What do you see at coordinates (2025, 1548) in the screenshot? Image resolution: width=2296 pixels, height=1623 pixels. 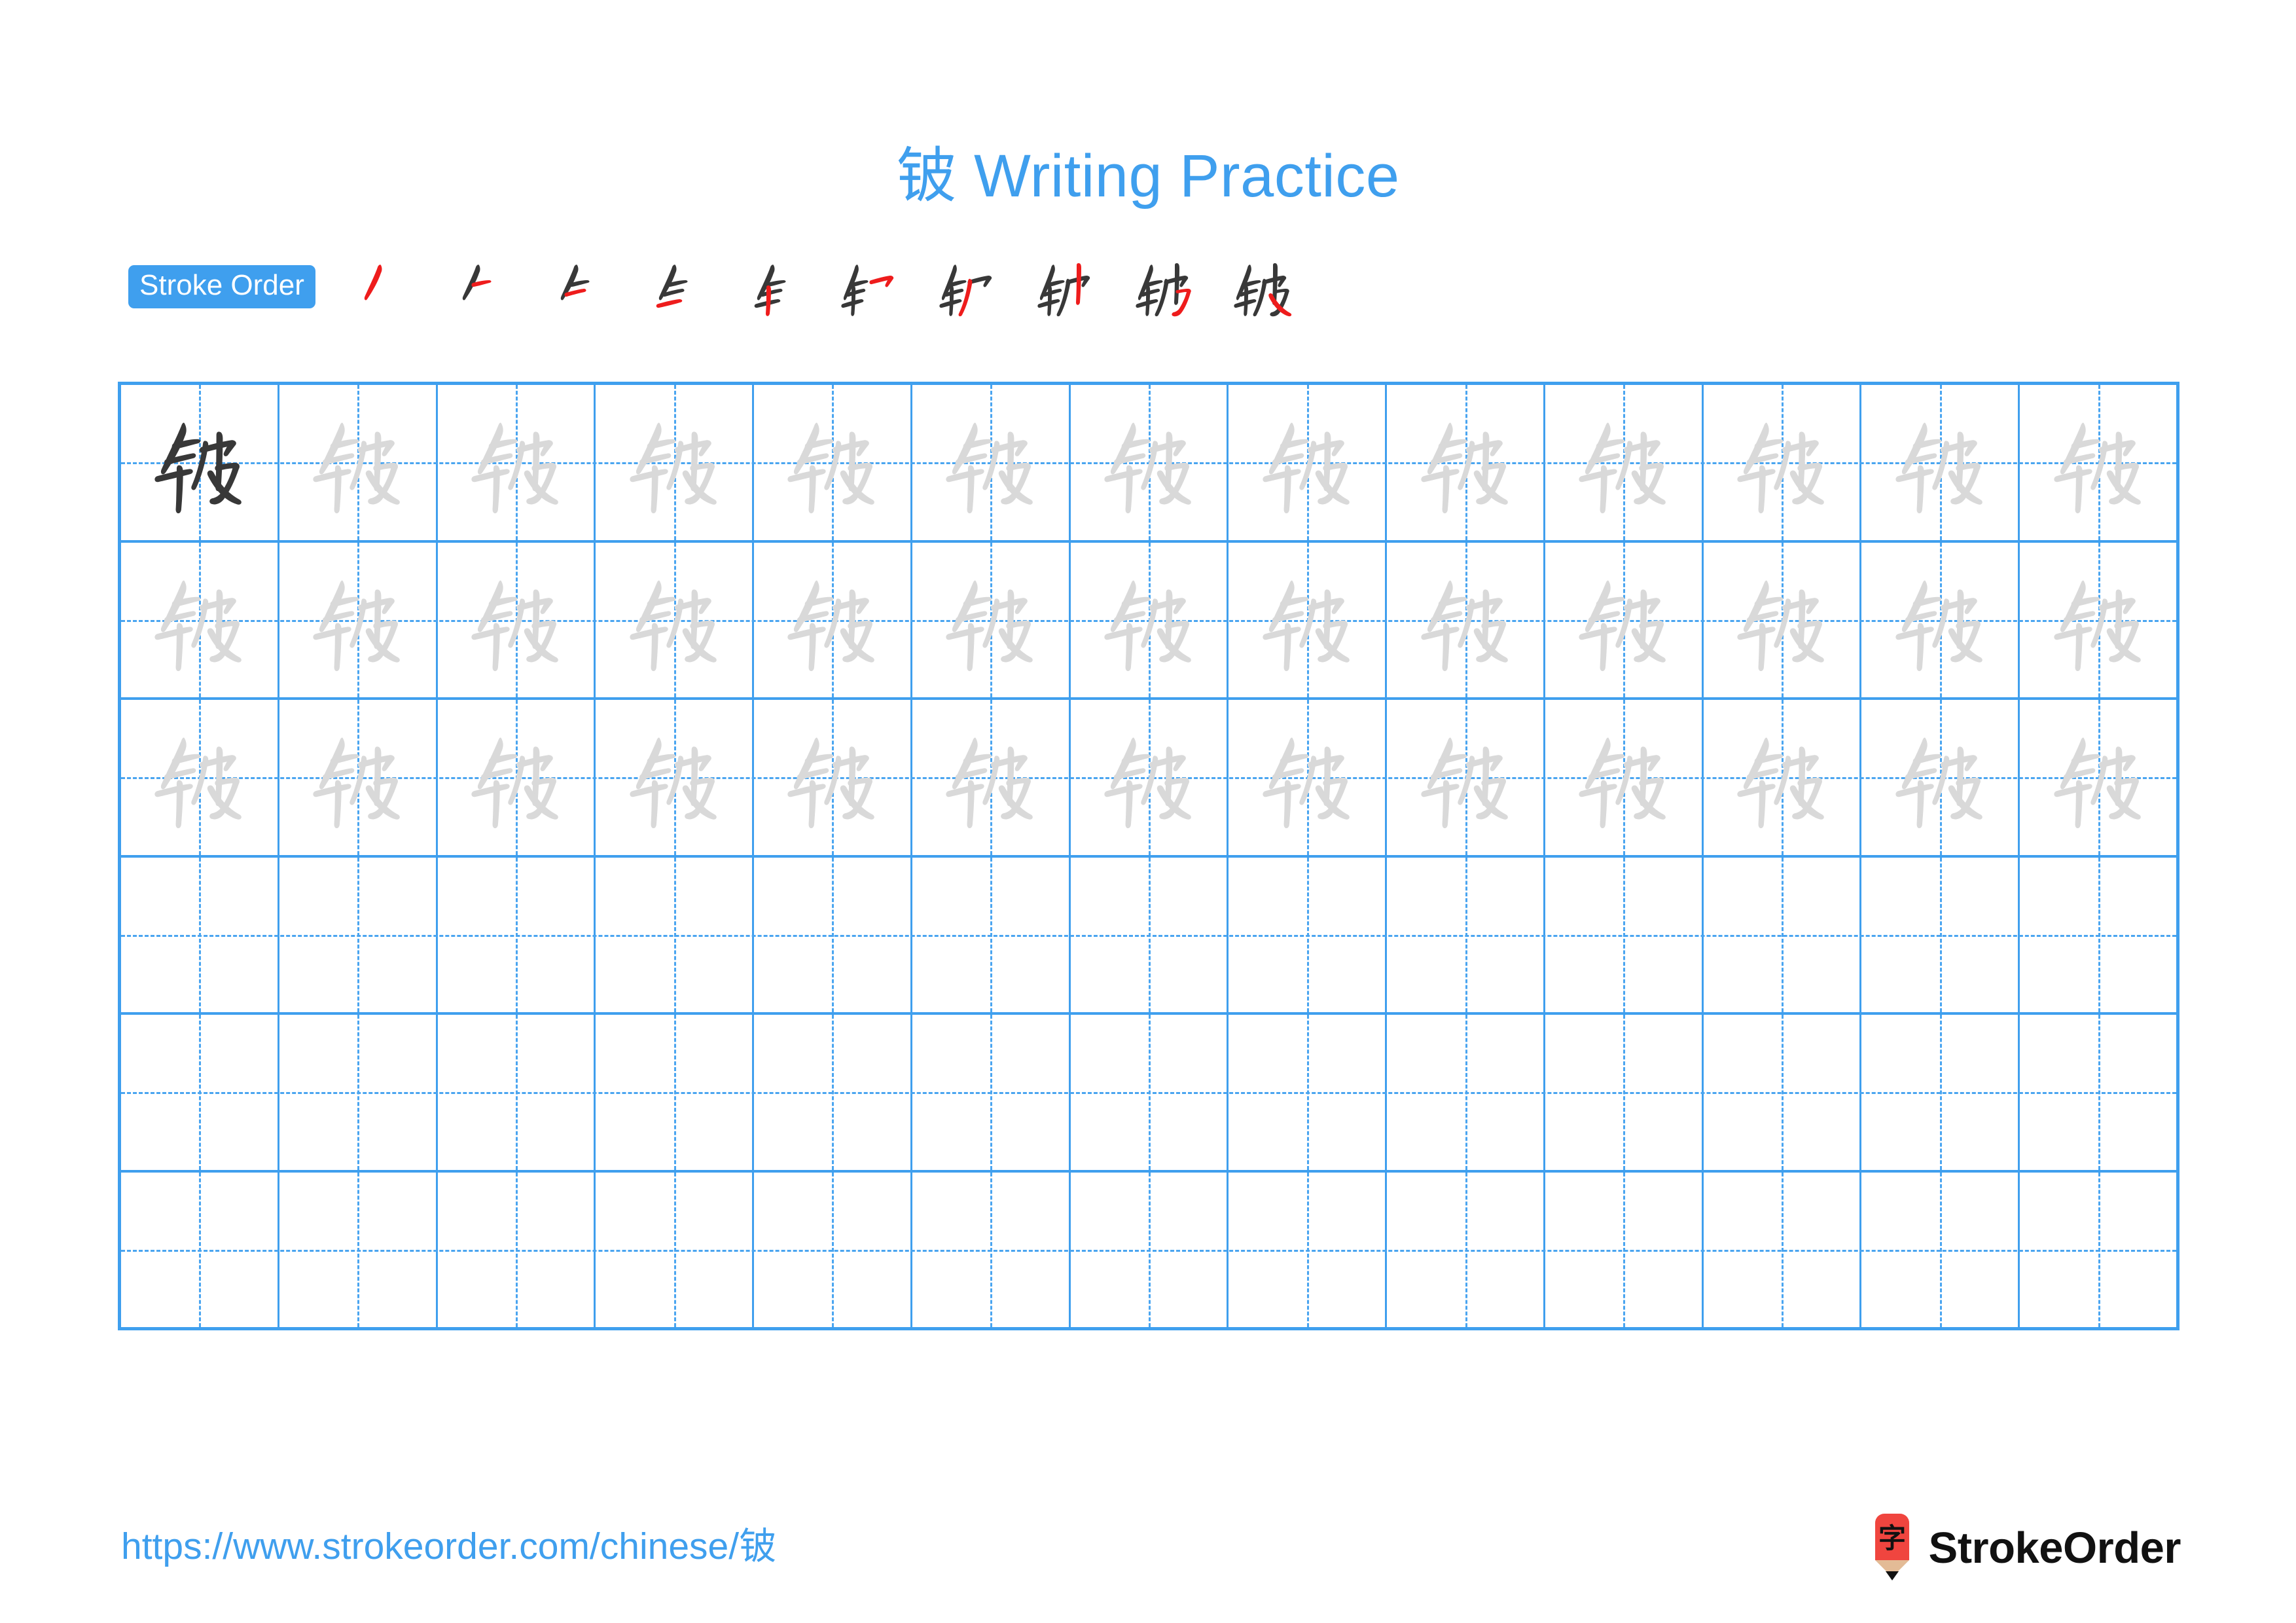 I see `brand-logo: 字 StrokeOrder` at bounding box center [2025, 1548].